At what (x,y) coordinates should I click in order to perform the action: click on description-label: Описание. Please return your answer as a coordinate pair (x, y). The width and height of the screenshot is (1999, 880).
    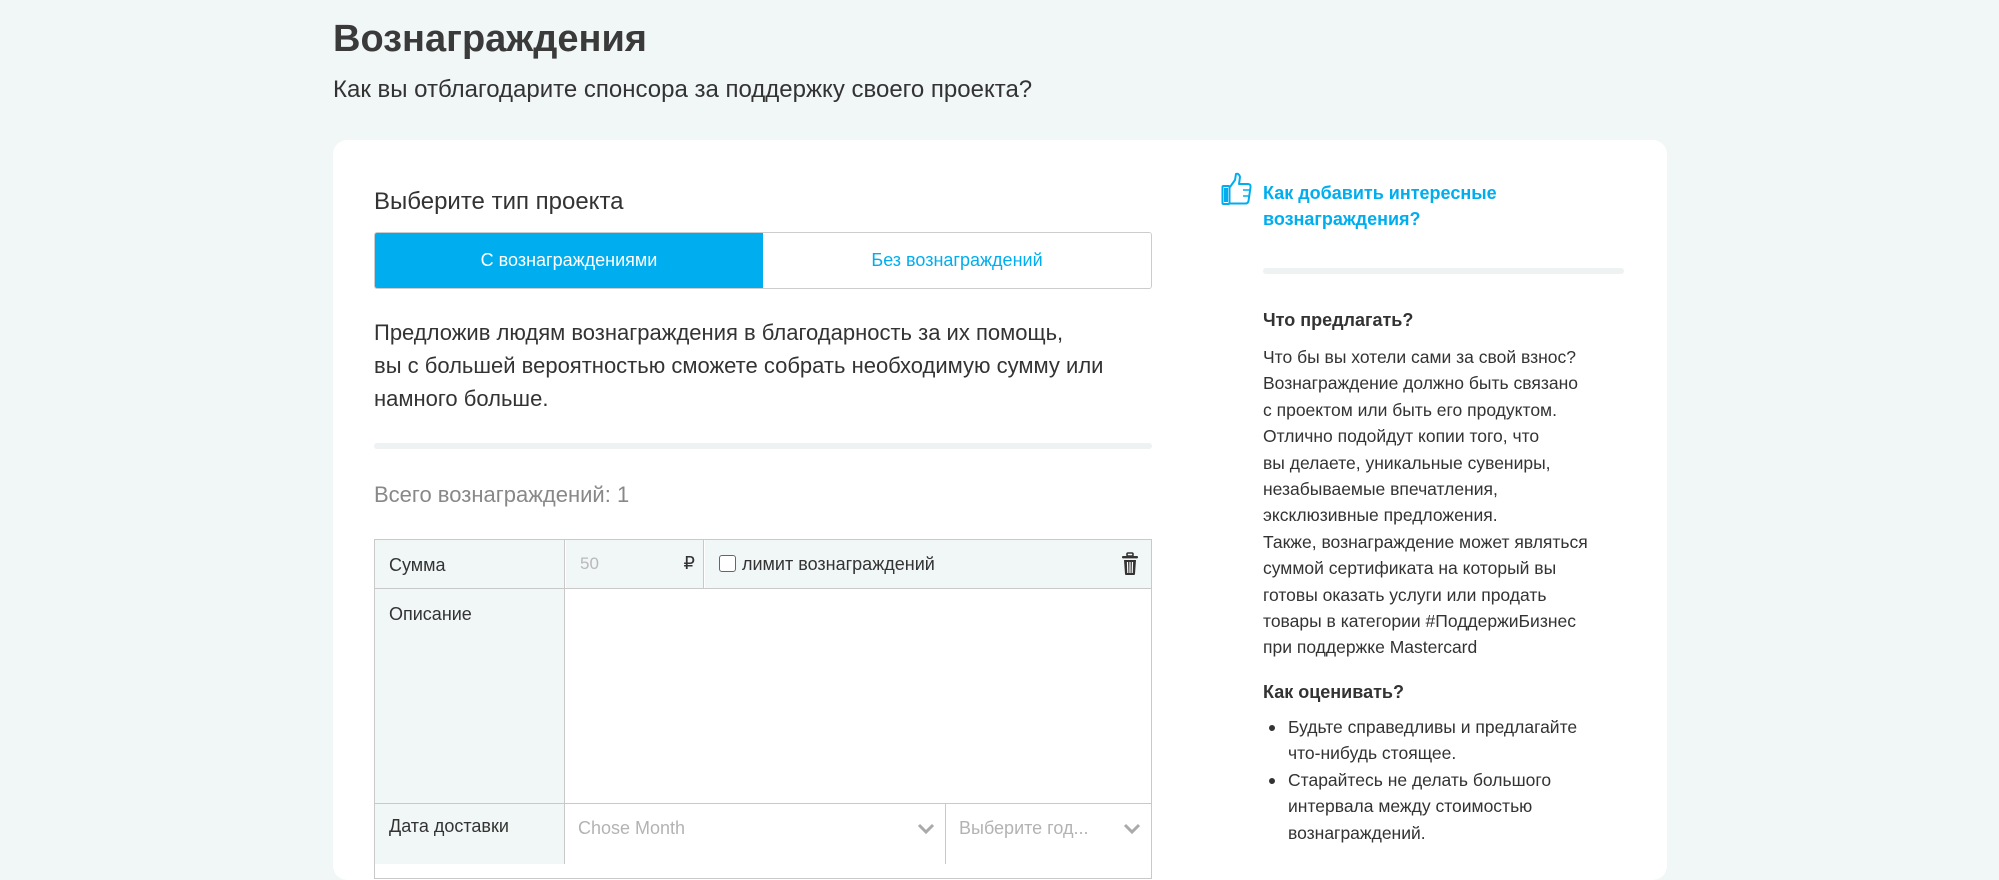
    Looking at the image, I should click on (470, 696).